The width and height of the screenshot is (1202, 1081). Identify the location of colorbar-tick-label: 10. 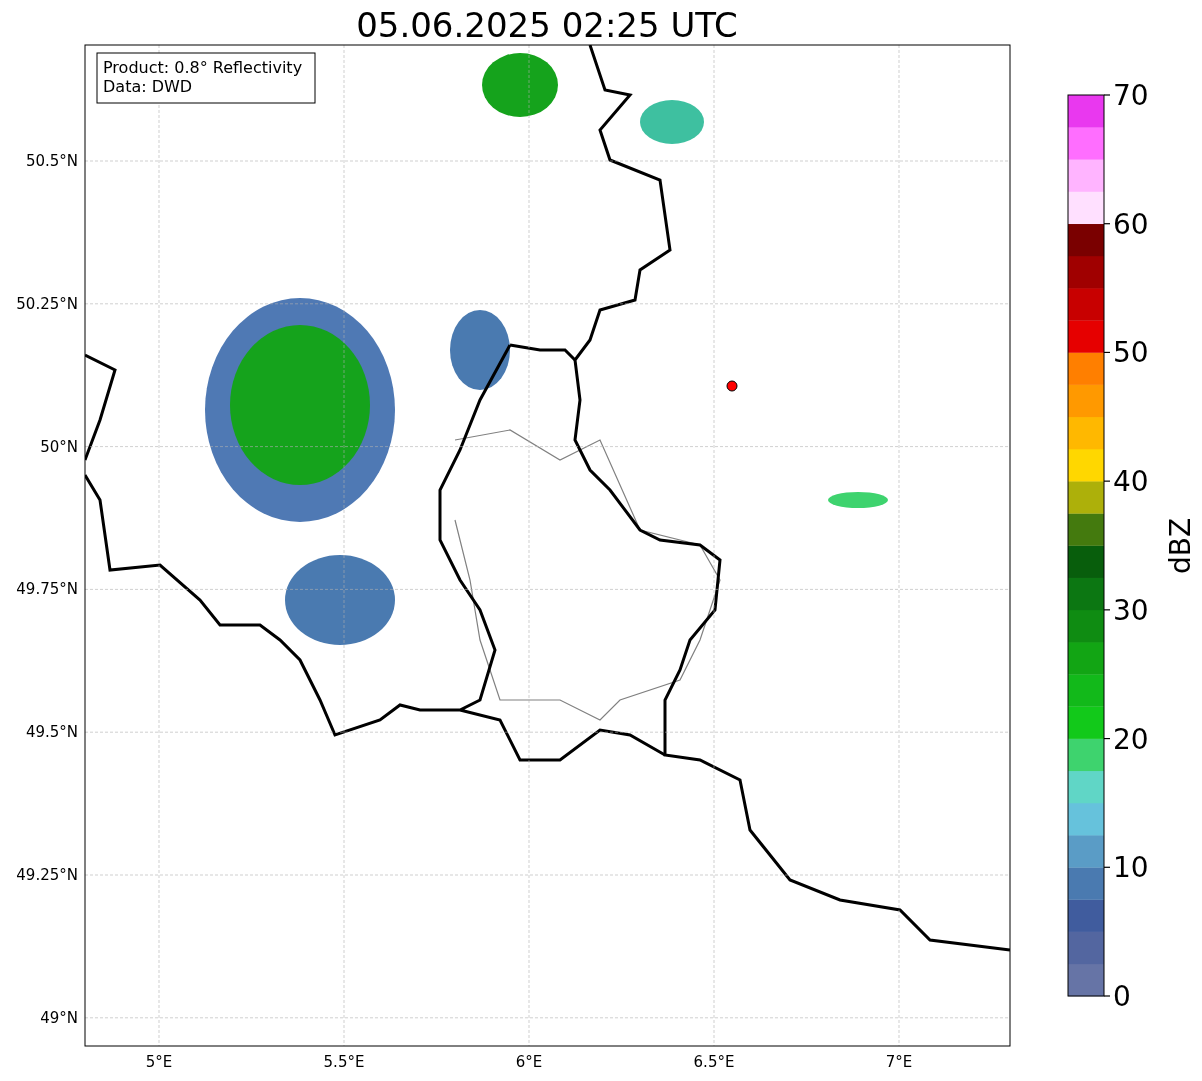
(1131, 868).